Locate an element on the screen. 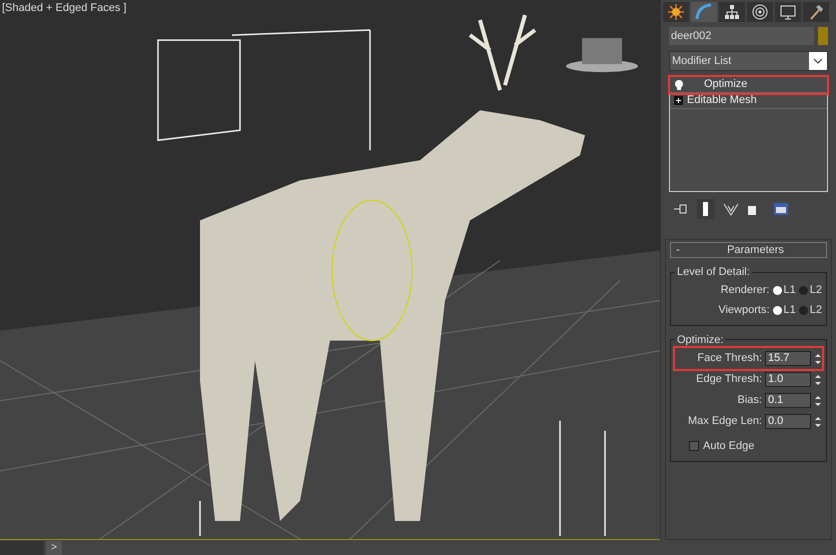  stack-item: Optimize is located at coordinates (748, 85).